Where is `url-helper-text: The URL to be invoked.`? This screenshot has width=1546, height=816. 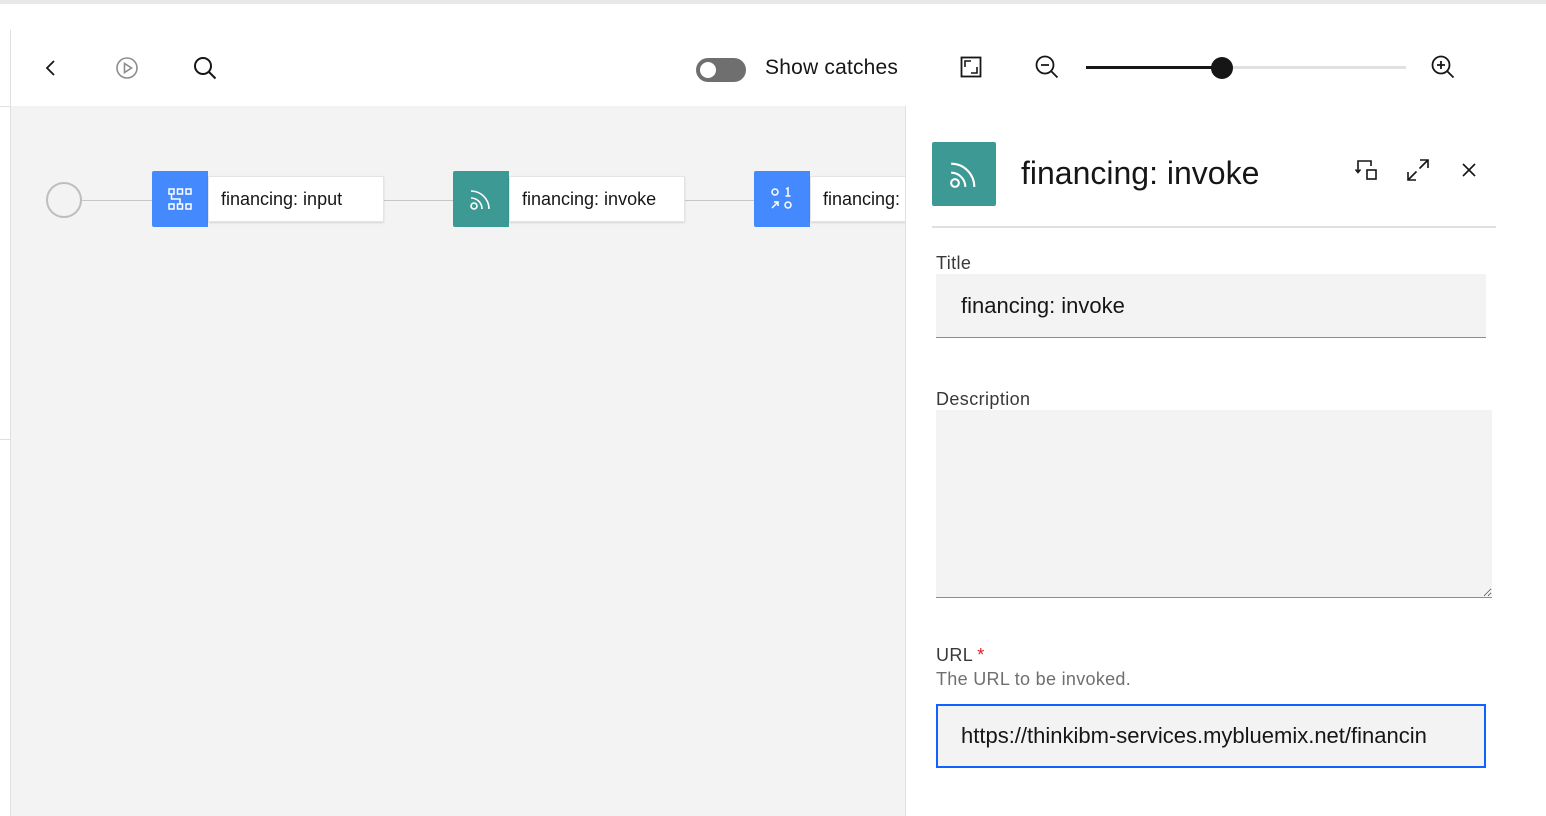 url-helper-text: The URL to be invoked. is located at coordinates (1034, 679).